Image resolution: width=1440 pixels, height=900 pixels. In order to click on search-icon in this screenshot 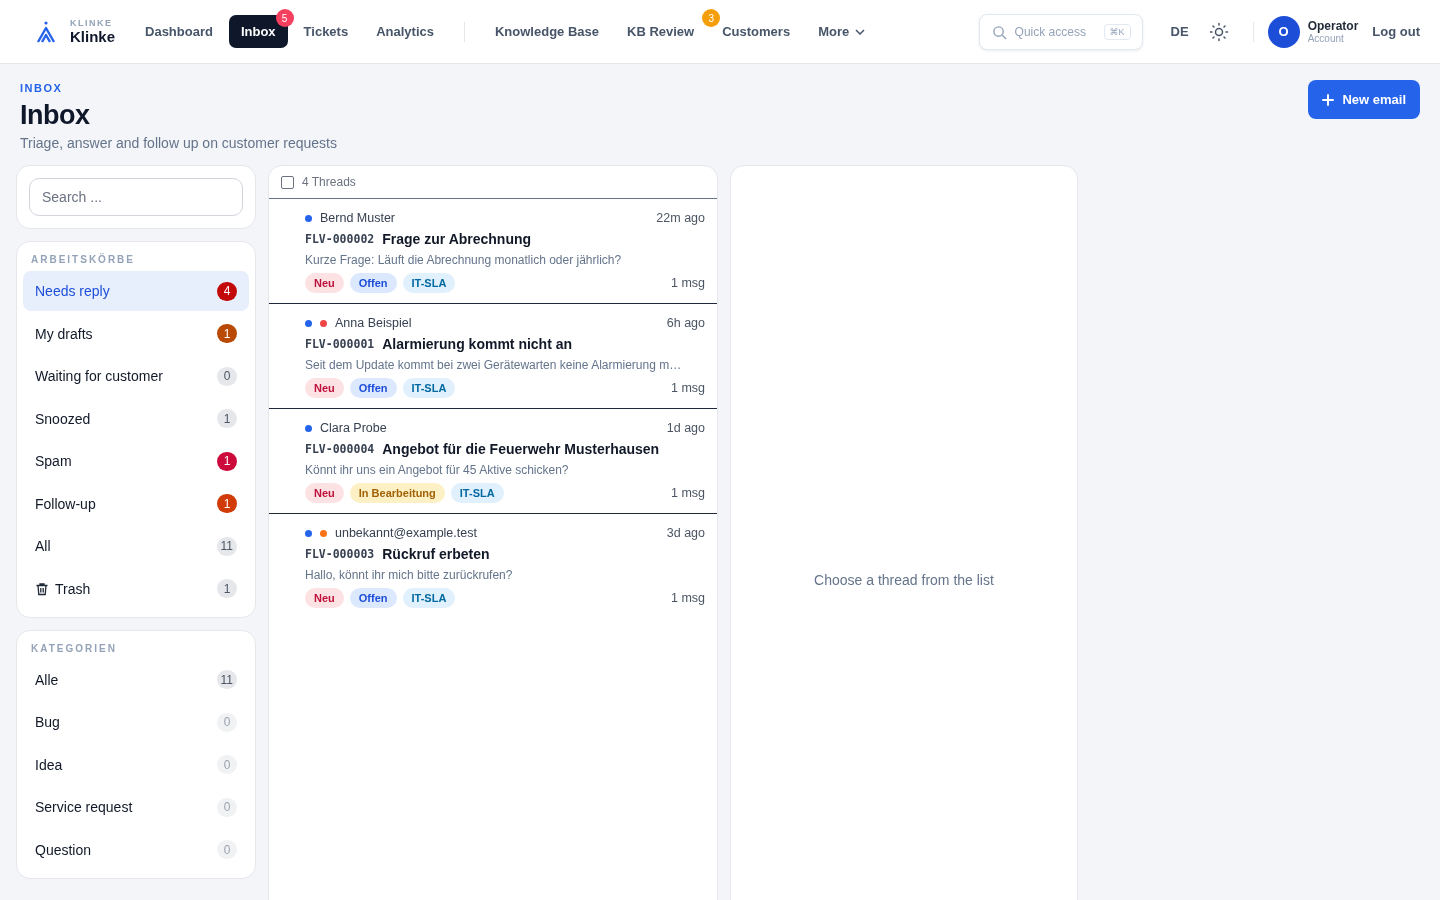, I will do `click(999, 32)`.